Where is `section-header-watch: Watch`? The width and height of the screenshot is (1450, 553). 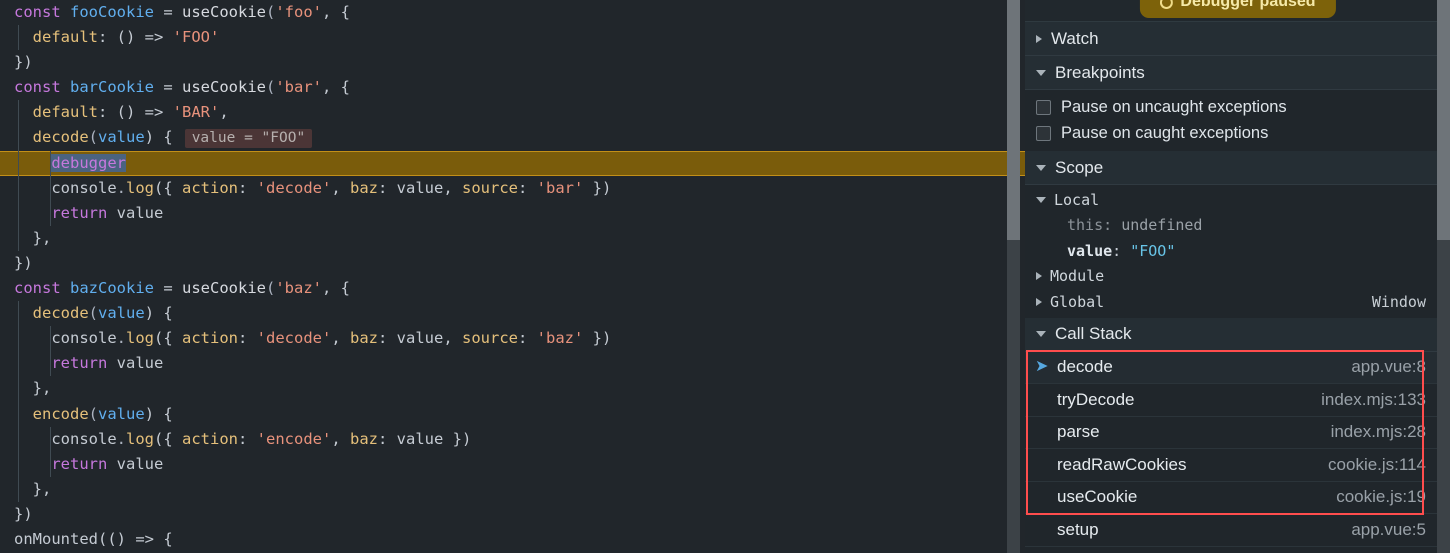 section-header-watch: Watch is located at coordinates (1237, 39).